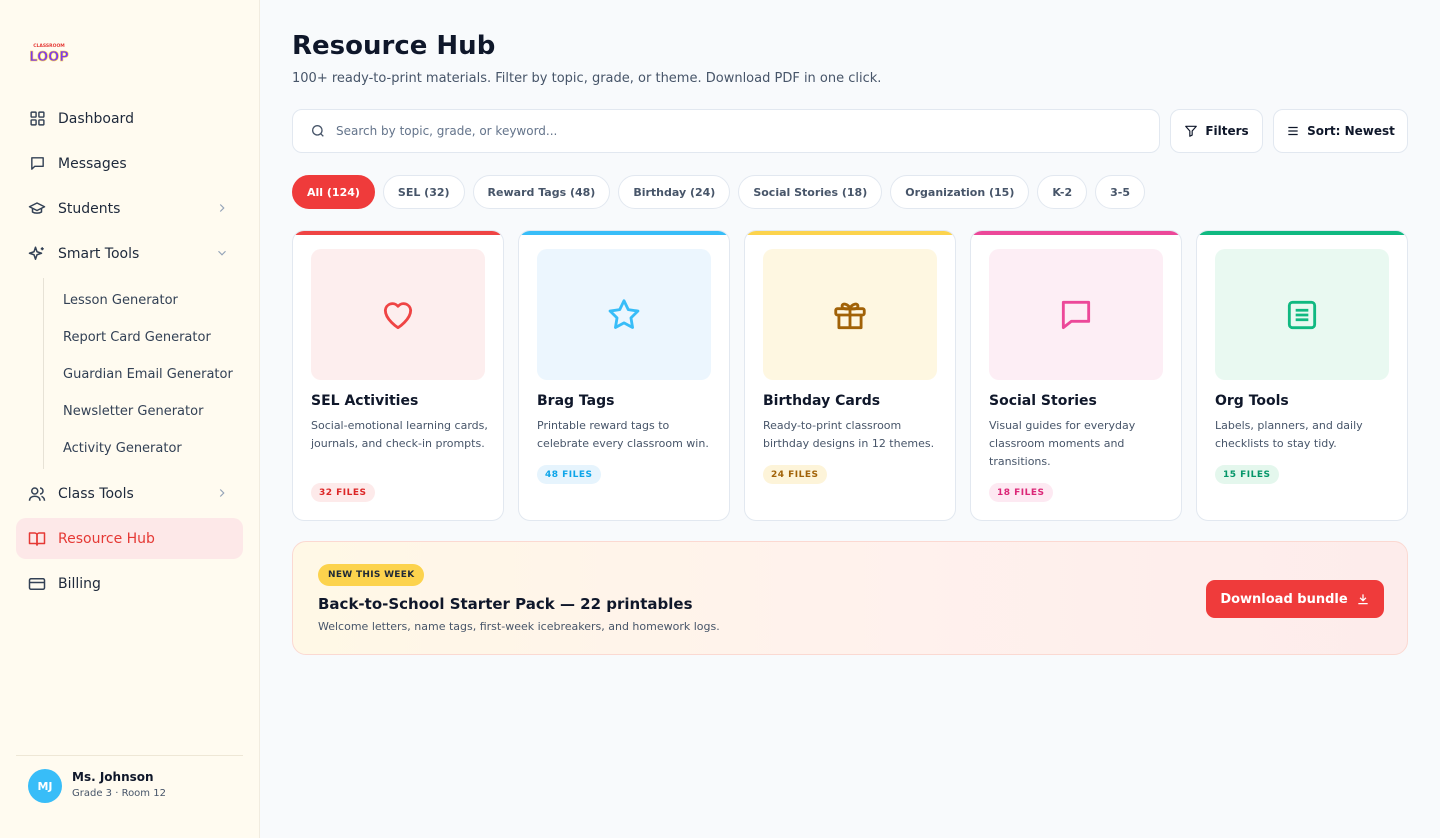 This screenshot has height=838, width=1440. What do you see at coordinates (1351, 131) in the screenshot?
I see `sort-label: Sort: Newest` at bounding box center [1351, 131].